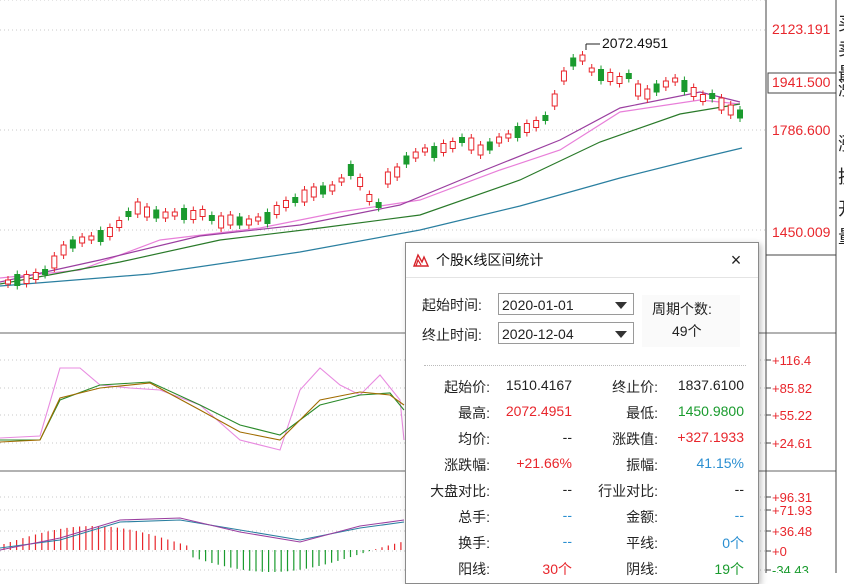 The width and height of the screenshot is (844, 584). What do you see at coordinates (474, 569) in the screenshot?
I see `stat-label: 阳线:` at bounding box center [474, 569].